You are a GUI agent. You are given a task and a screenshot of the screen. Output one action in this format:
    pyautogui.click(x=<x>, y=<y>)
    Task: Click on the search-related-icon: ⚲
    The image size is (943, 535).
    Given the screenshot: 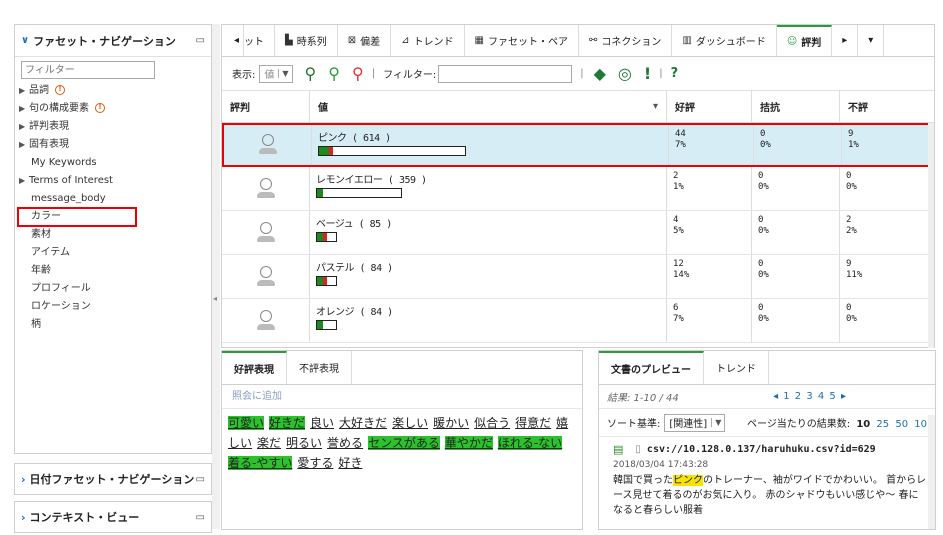 What is the action you would take?
    pyautogui.click(x=311, y=73)
    